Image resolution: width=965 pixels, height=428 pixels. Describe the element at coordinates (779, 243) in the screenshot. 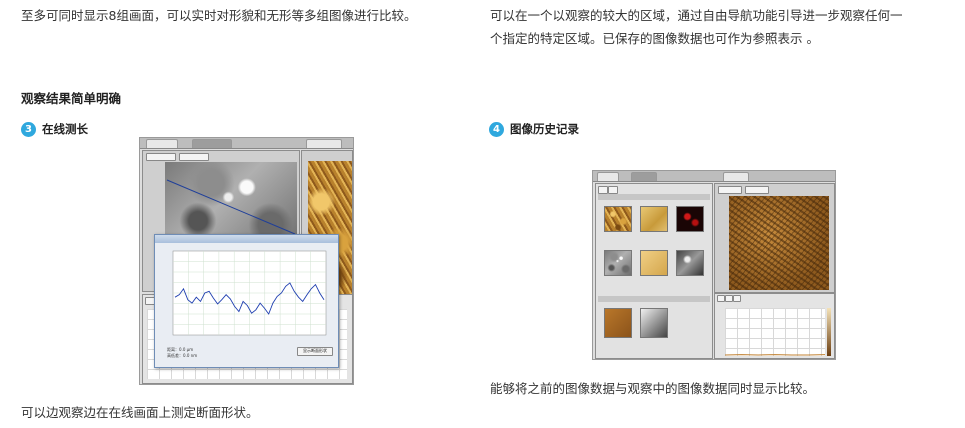

I see `live-scan-image` at that location.